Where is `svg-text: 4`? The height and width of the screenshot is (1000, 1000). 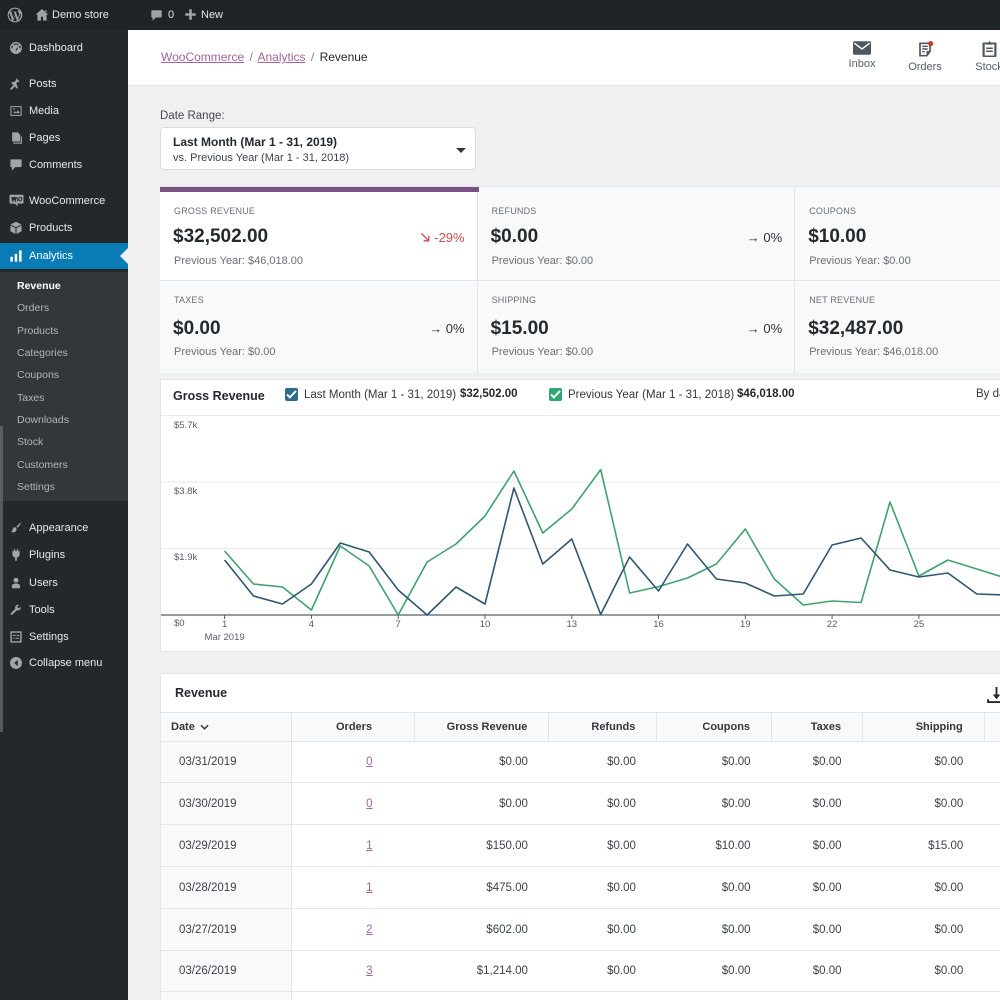
svg-text: 4 is located at coordinates (311, 624).